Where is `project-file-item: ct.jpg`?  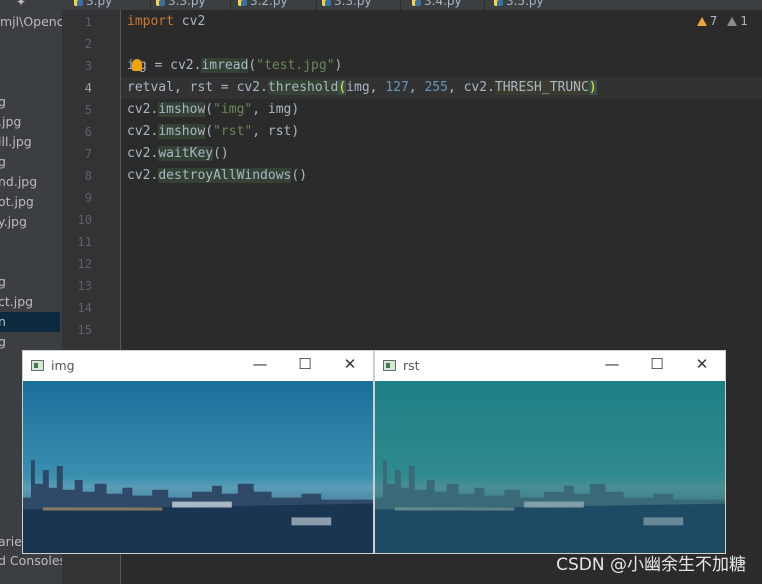 project-file-item: ct.jpg is located at coordinates (16, 302).